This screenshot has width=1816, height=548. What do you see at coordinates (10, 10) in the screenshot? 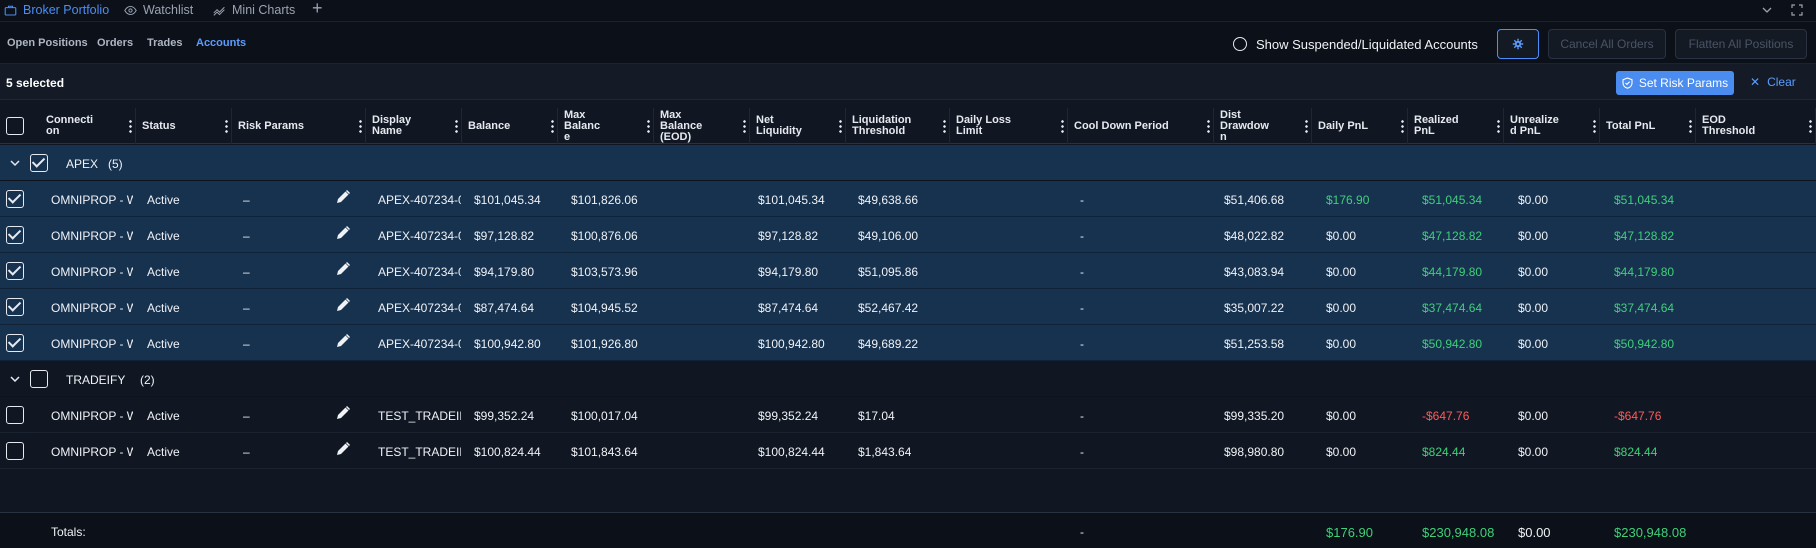
I see `briefcase-icon` at bounding box center [10, 10].